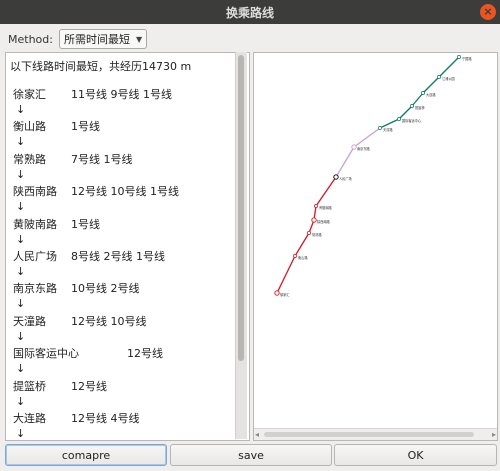 The height and width of the screenshot is (471, 500). What do you see at coordinates (124, 126) in the screenshot?
I see `route-stop: 衡山路 1号线` at bounding box center [124, 126].